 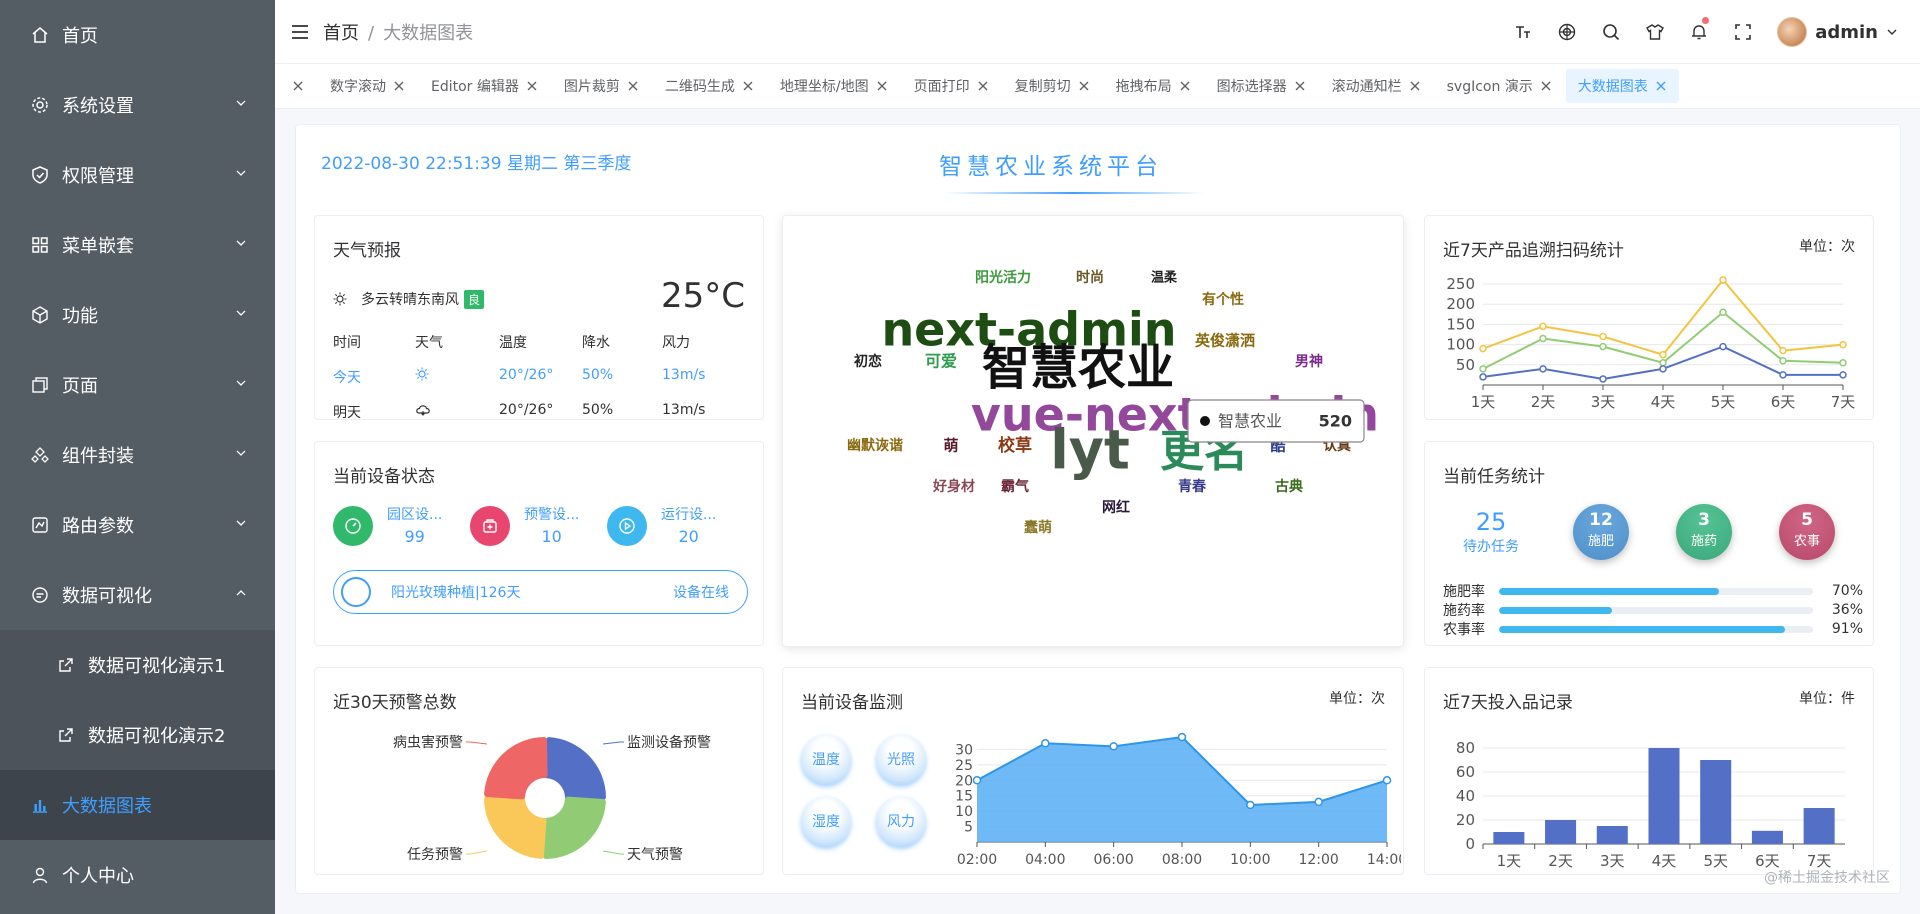 I want to click on bubble-value: 3, so click(x=1704, y=520).